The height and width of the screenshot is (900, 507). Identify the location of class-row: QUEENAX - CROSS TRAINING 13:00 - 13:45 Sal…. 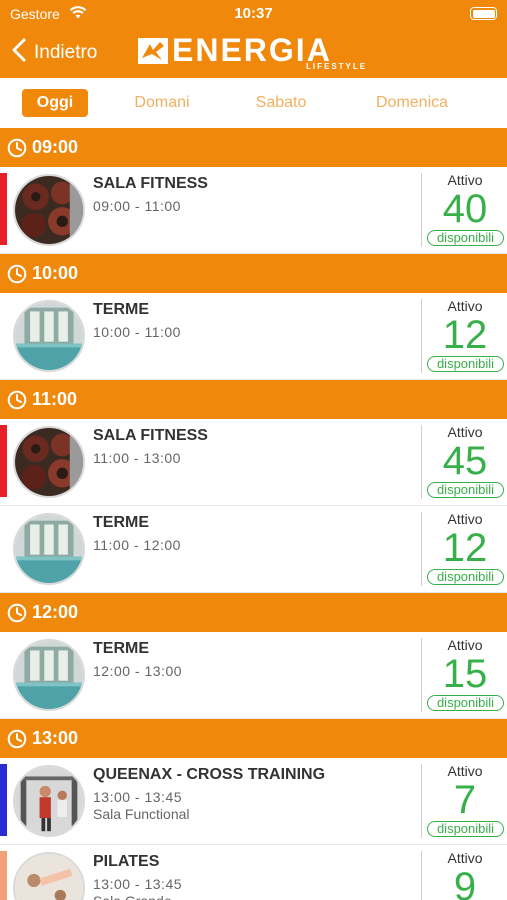
(253, 801).